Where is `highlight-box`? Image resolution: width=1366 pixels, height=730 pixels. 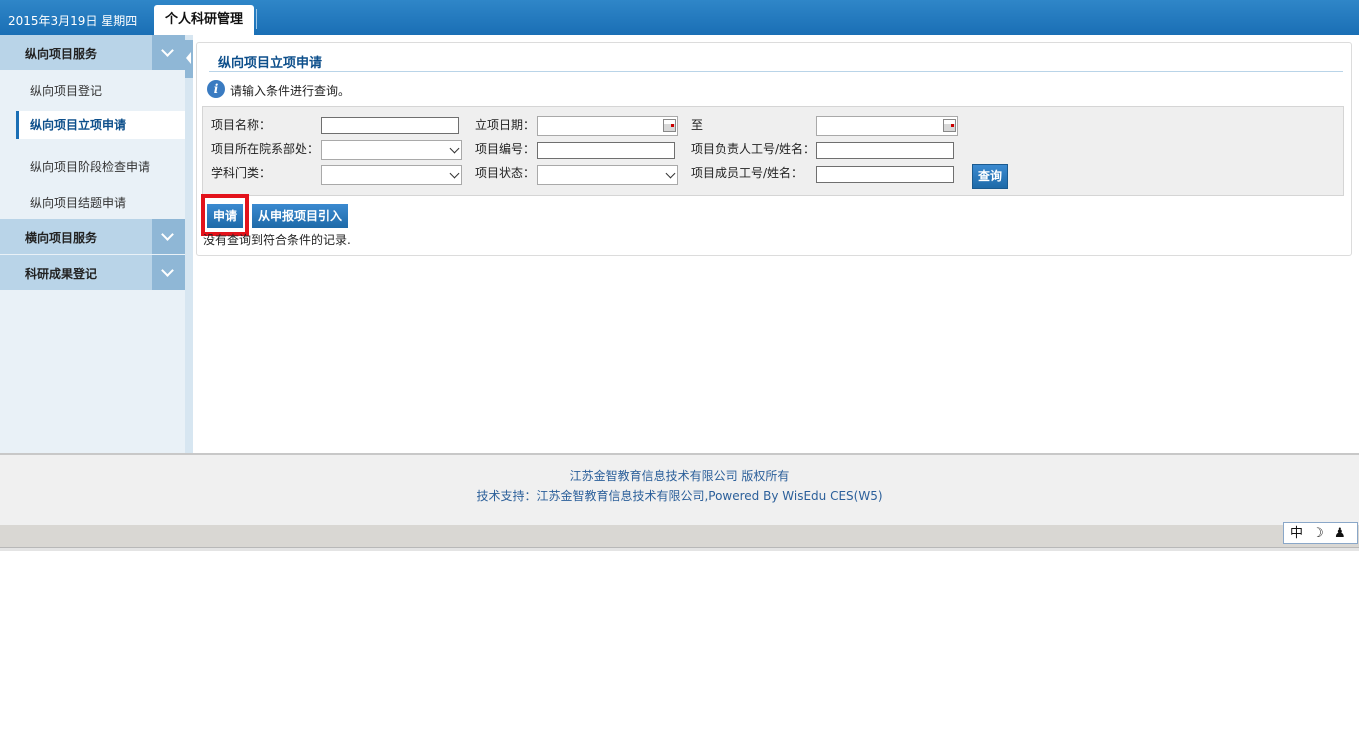 highlight-box is located at coordinates (225, 215).